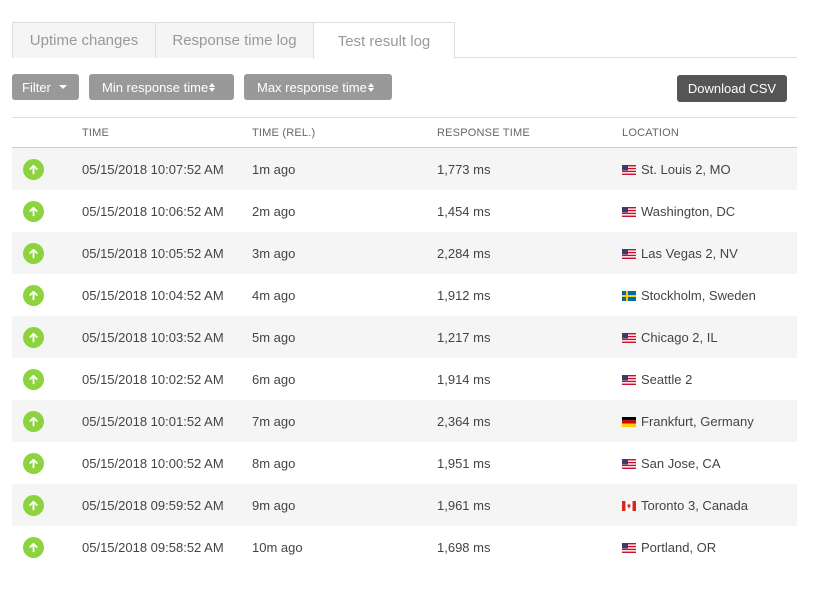  Describe the element at coordinates (629, 295) in the screenshot. I see `flag-se-icon` at that location.